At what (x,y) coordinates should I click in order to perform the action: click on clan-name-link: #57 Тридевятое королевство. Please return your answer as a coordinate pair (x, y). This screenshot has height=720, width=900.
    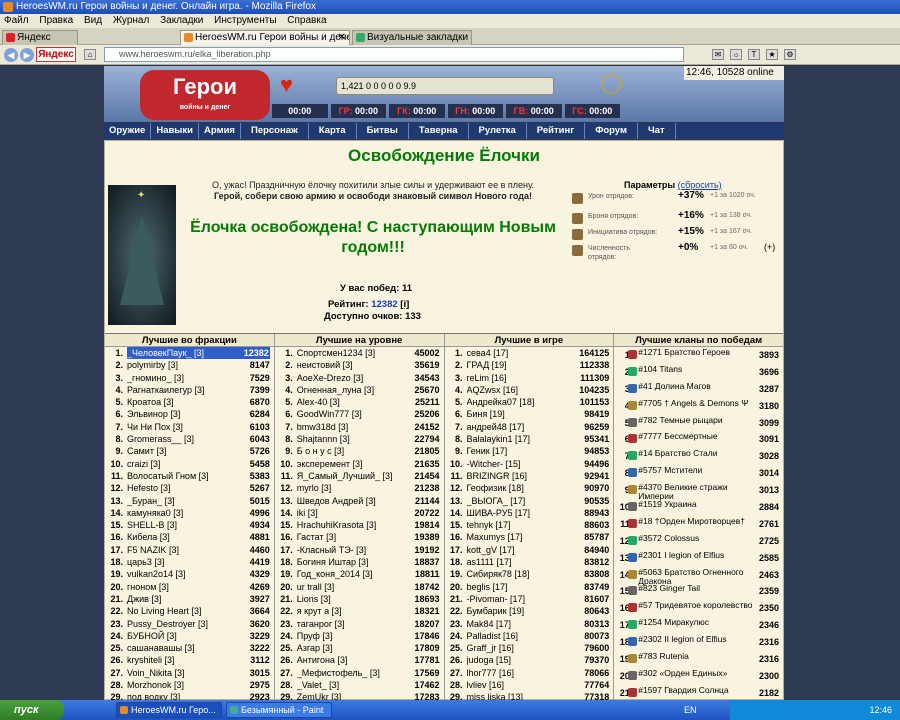
    Looking at the image, I should click on (698, 605).